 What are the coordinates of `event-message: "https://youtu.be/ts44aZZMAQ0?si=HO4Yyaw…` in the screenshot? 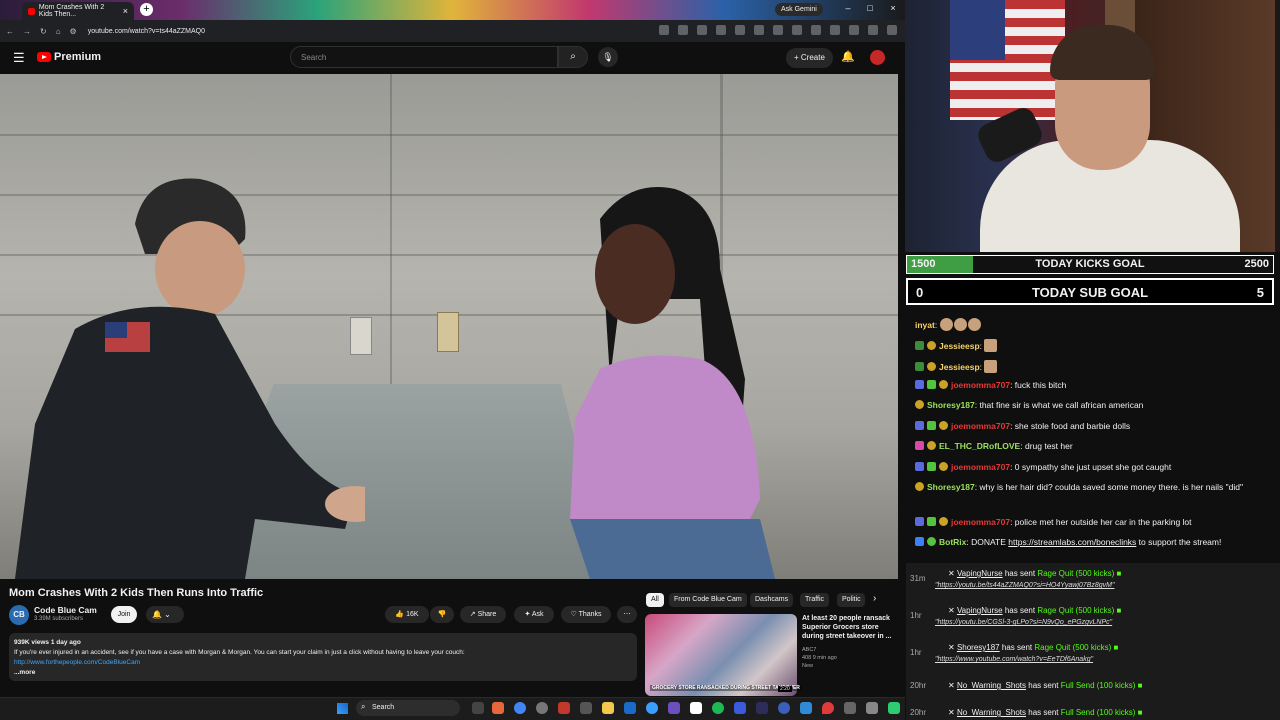 It's located at (1024, 585).